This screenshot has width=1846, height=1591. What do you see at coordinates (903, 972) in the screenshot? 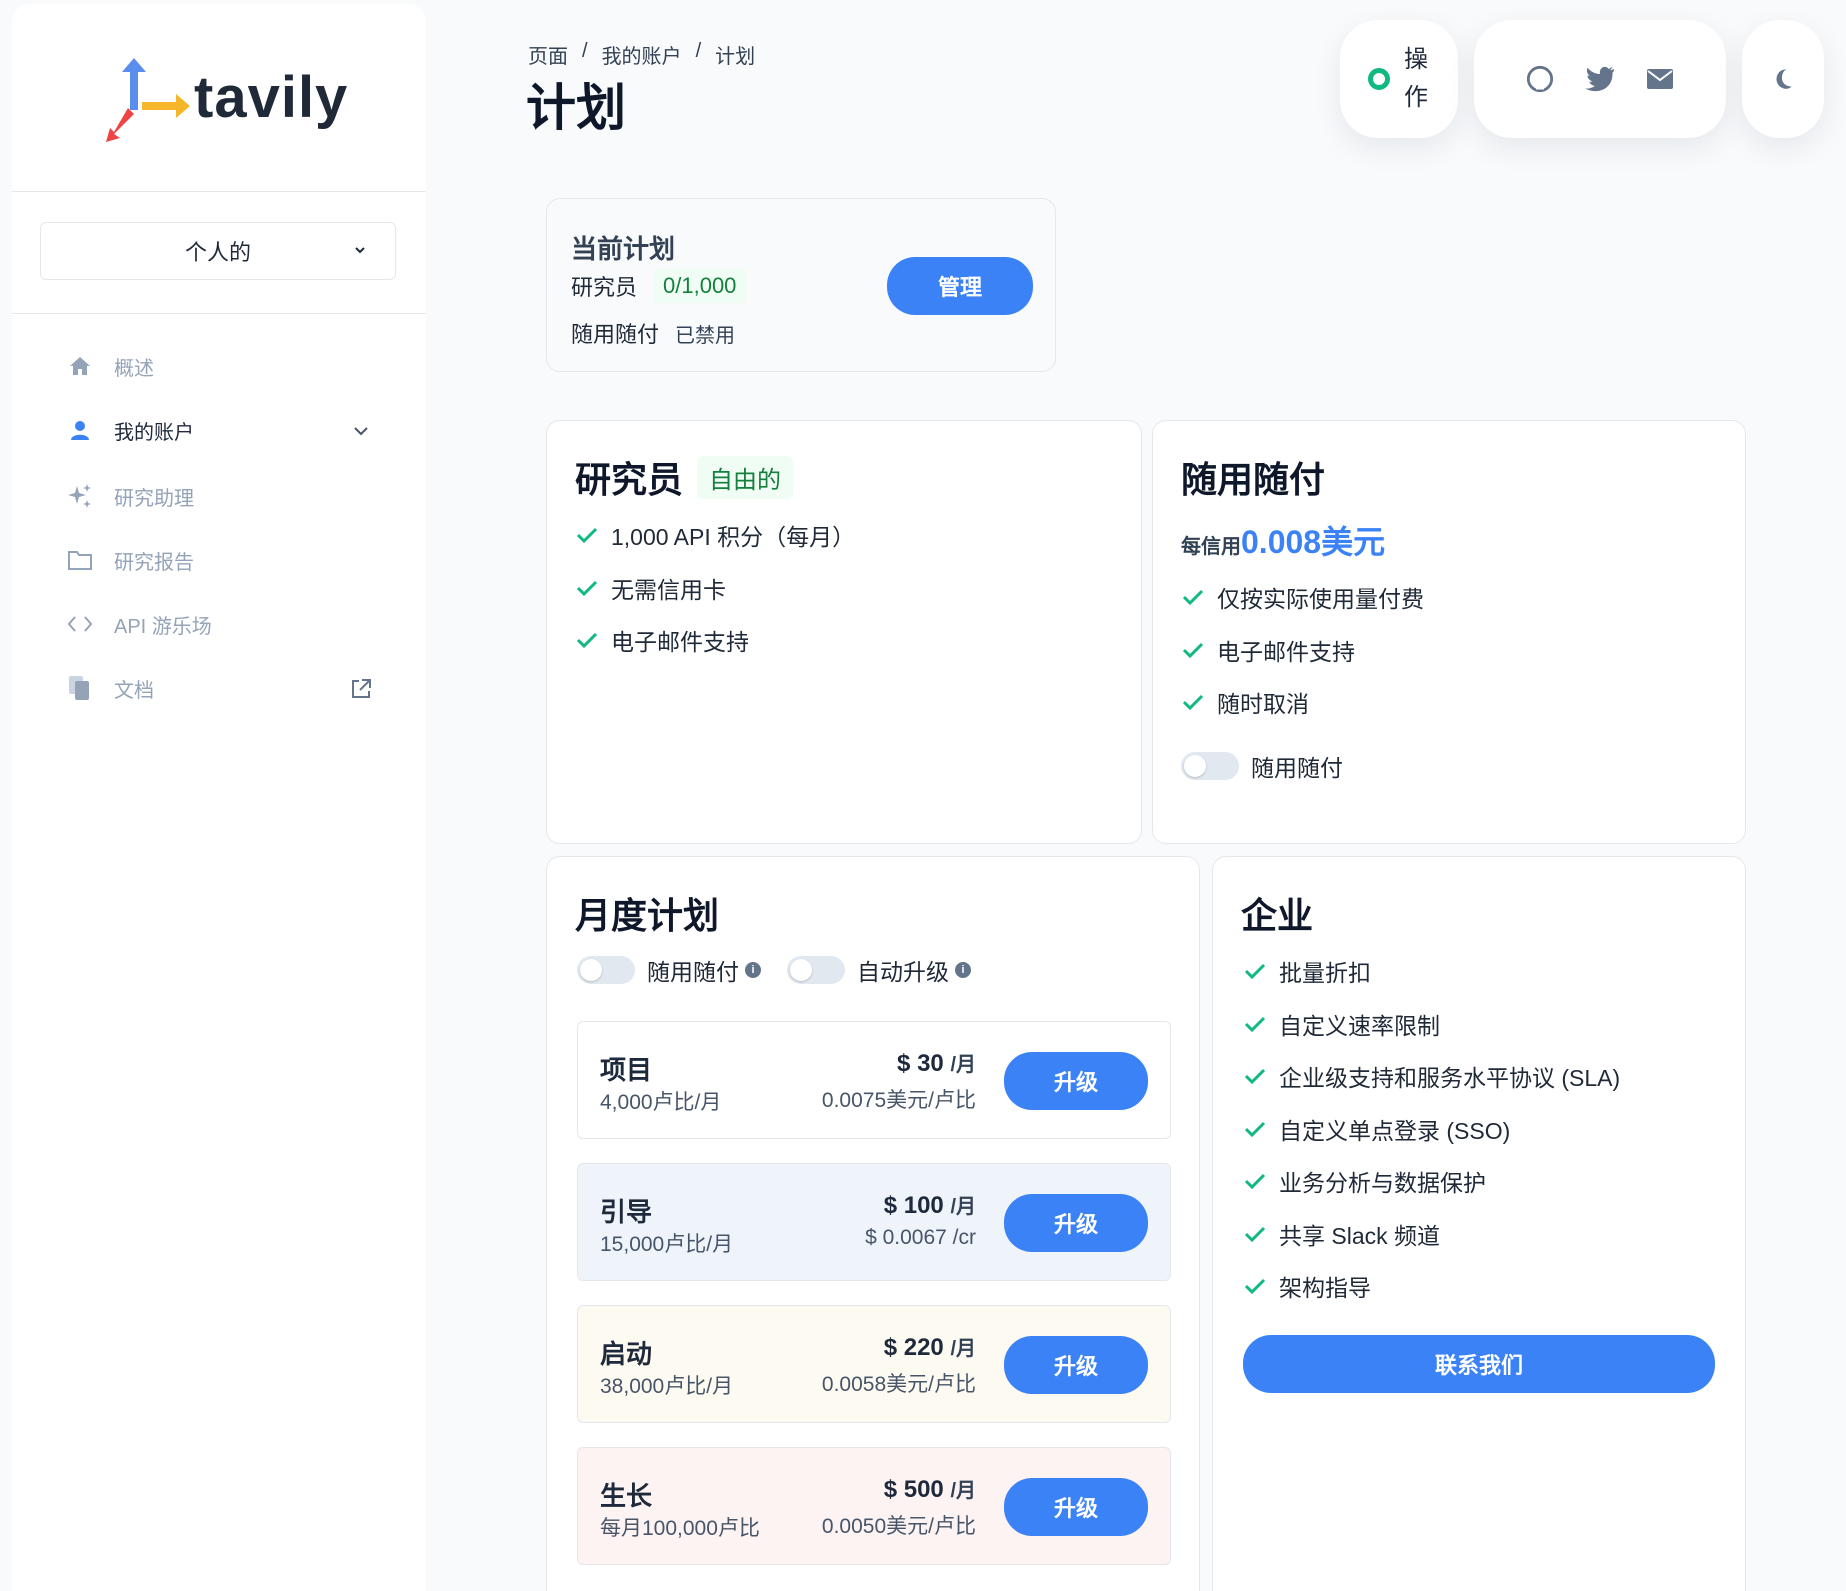
I see `toggle-label: 自动升级` at bounding box center [903, 972].